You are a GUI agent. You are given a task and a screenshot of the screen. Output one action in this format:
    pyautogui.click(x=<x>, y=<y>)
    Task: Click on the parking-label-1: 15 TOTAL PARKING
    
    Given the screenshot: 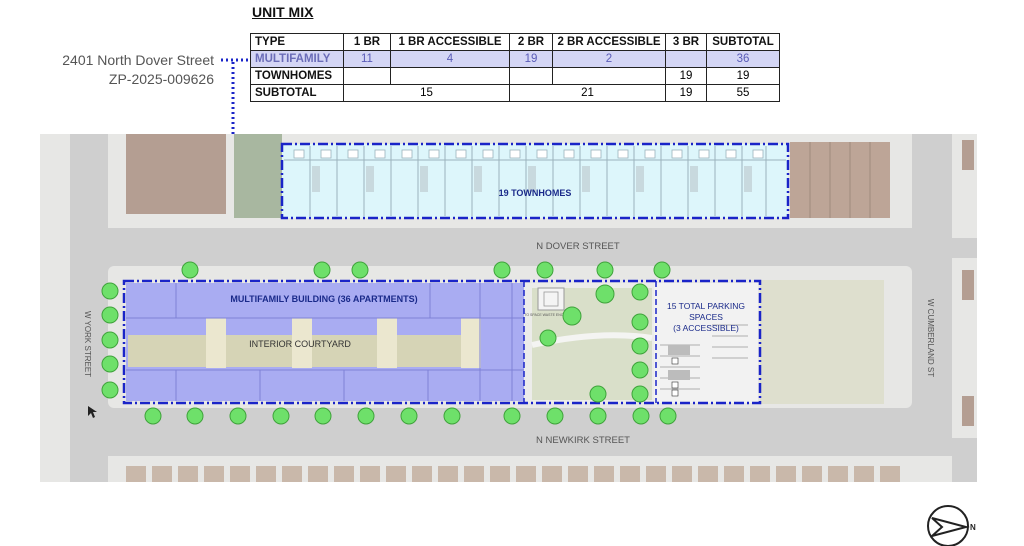 What is the action you would take?
    pyautogui.click(x=706, y=306)
    